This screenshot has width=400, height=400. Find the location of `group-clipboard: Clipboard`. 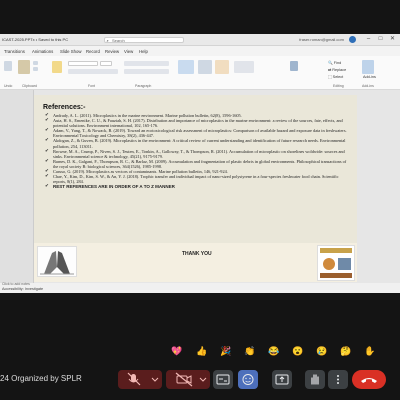

group-clipboard: Clipboard is located at coordinates (29, 86).